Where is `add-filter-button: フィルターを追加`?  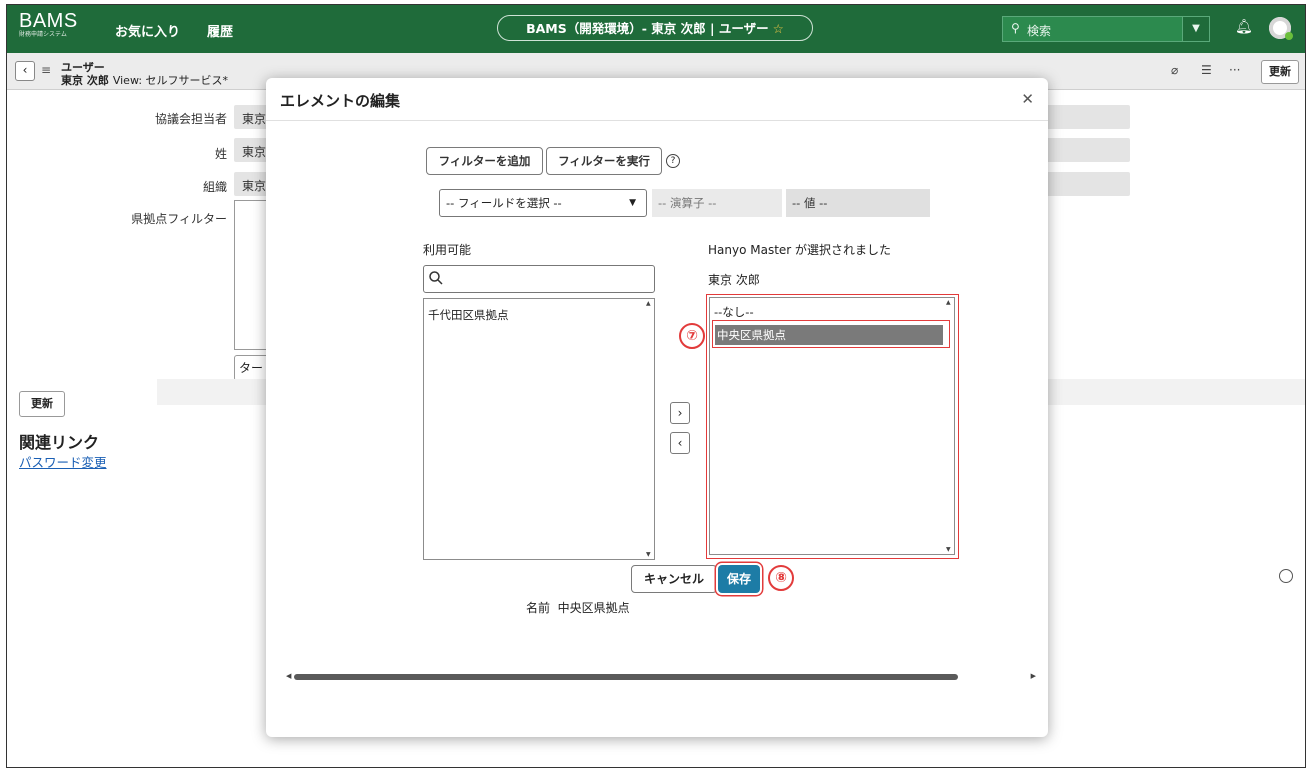
add-filter-button: フィルターを追加 is located at coordinates (484, 161).